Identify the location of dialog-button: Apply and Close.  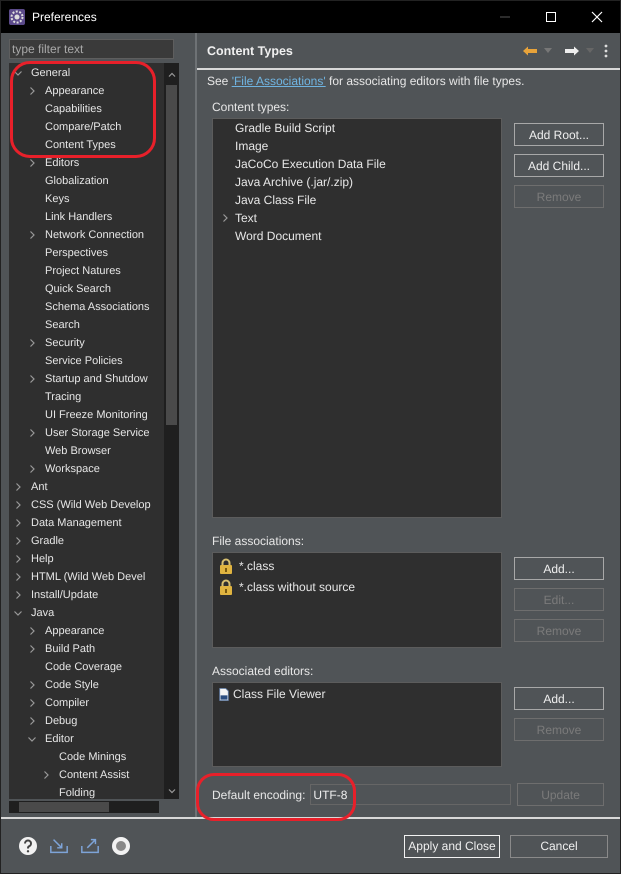
(452, 846).